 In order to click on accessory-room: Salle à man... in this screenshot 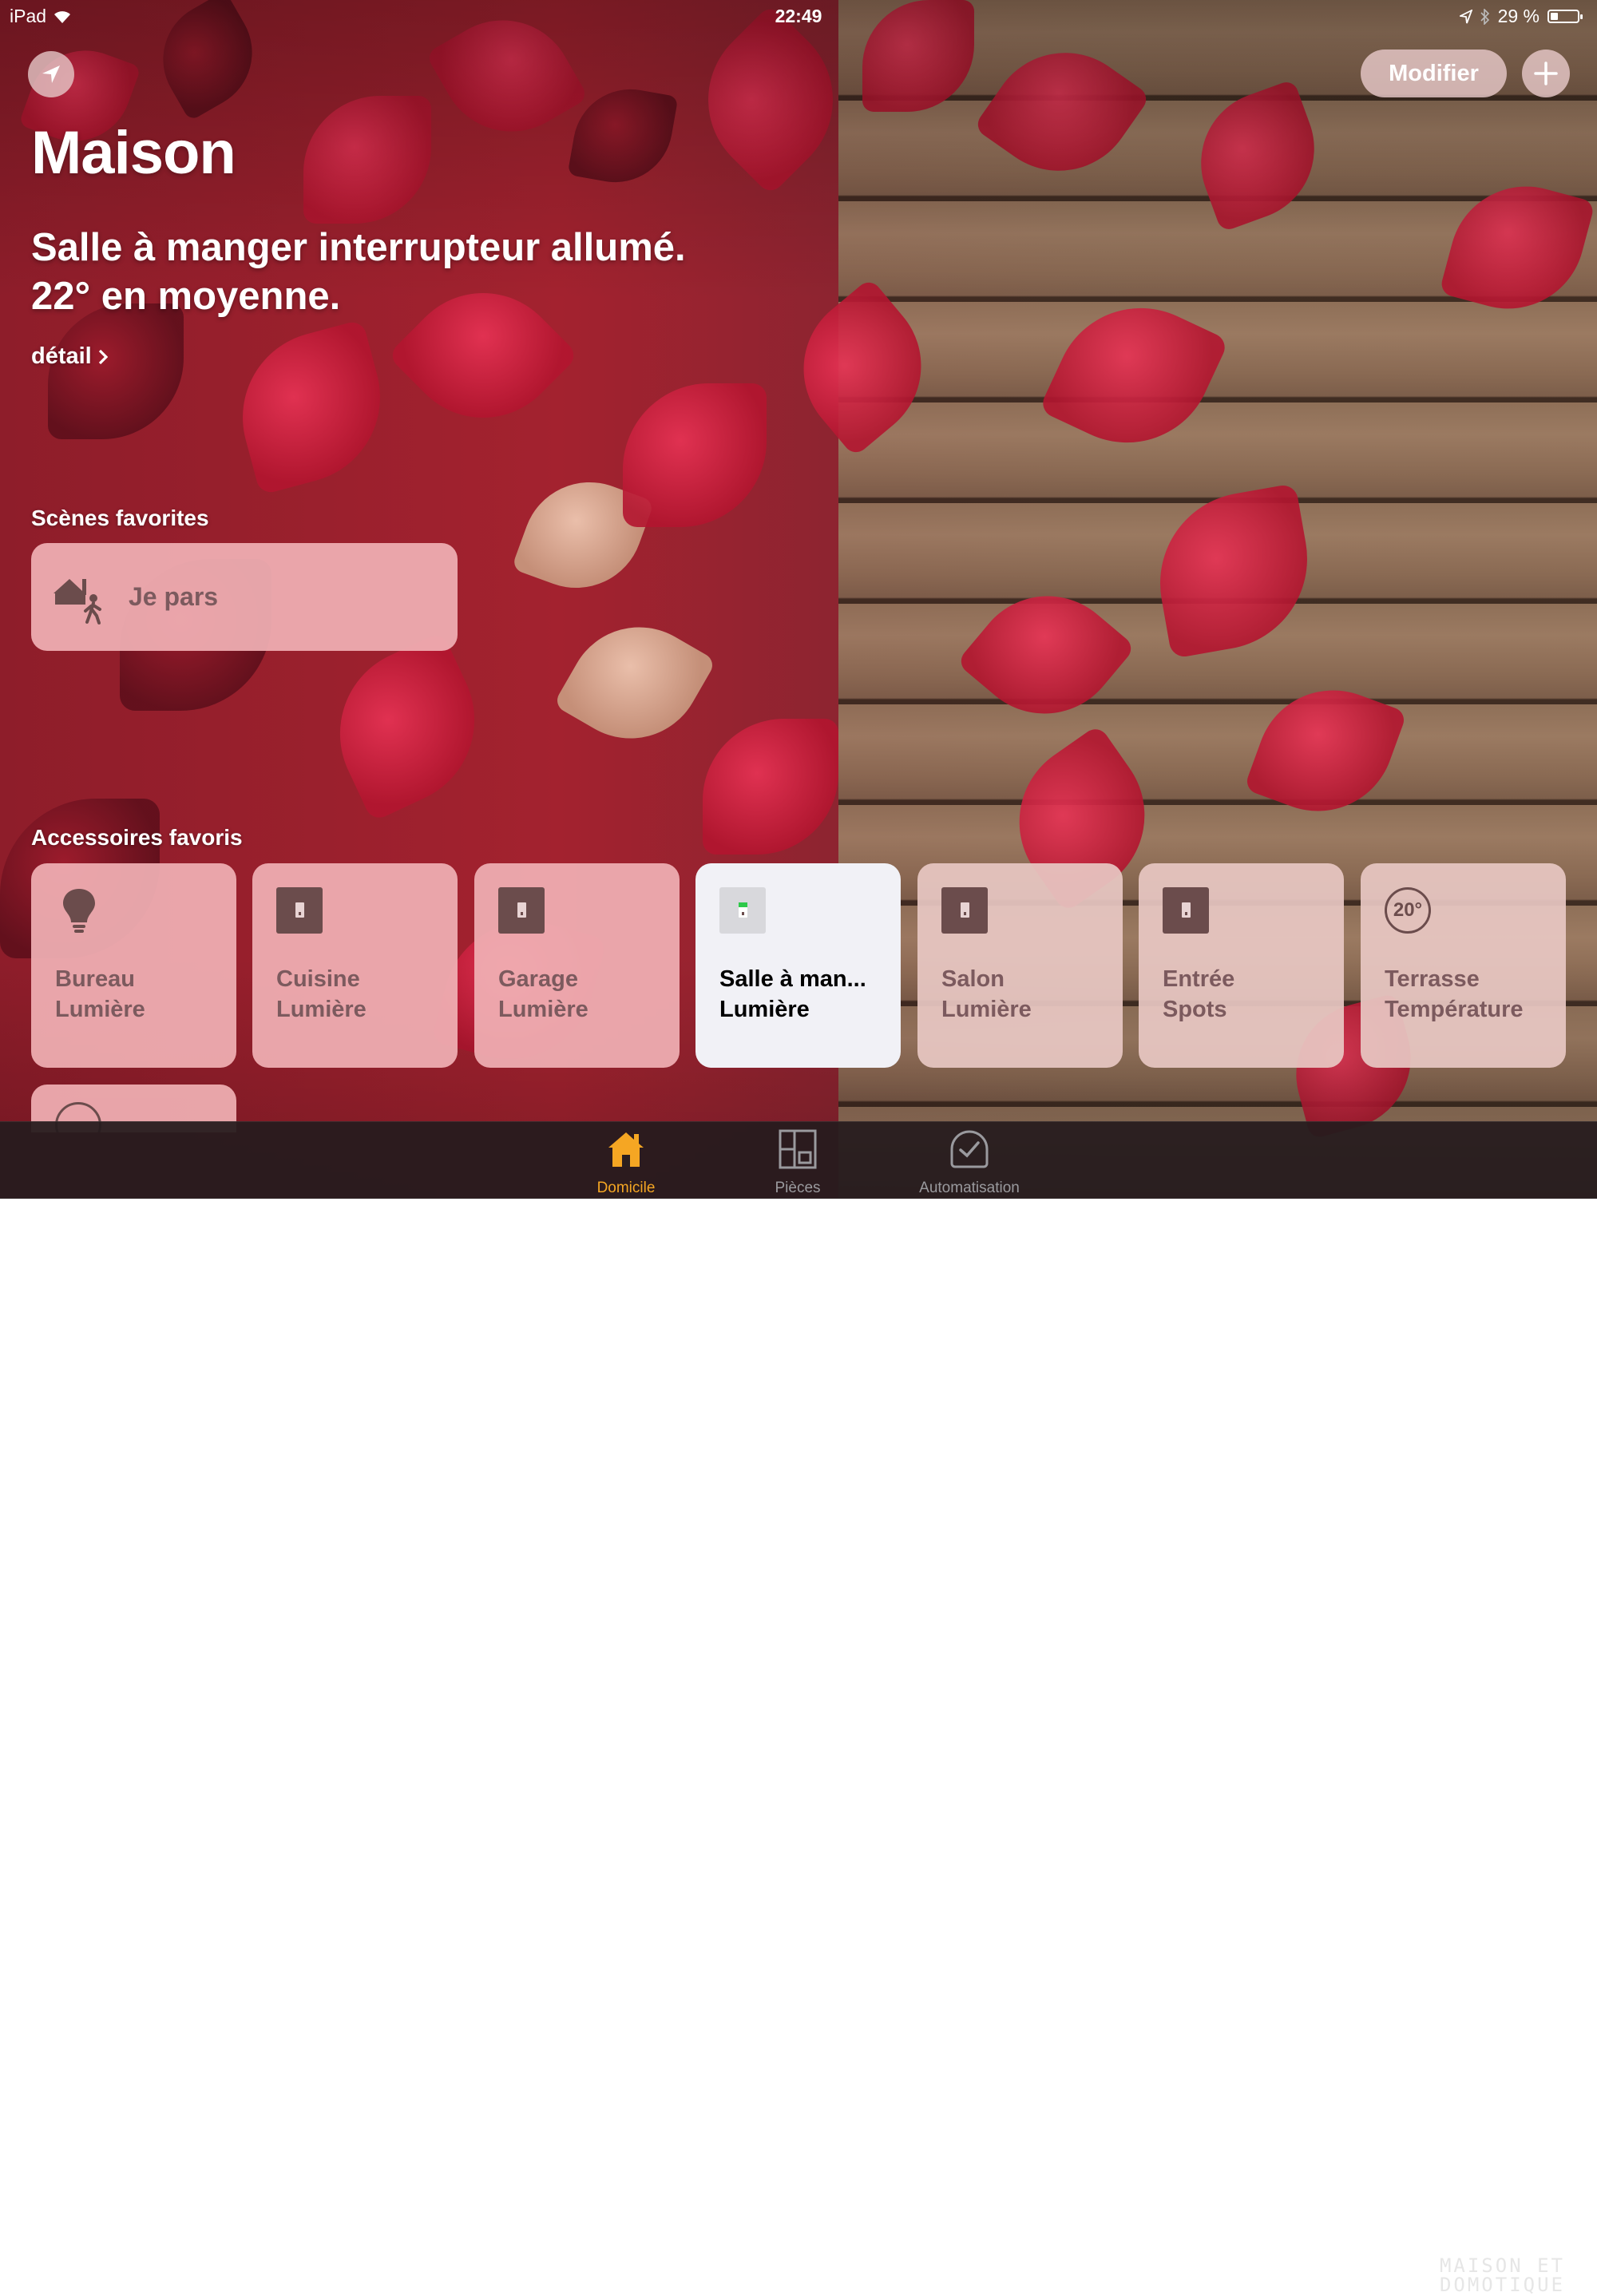, I will do `click(792, 979)`.